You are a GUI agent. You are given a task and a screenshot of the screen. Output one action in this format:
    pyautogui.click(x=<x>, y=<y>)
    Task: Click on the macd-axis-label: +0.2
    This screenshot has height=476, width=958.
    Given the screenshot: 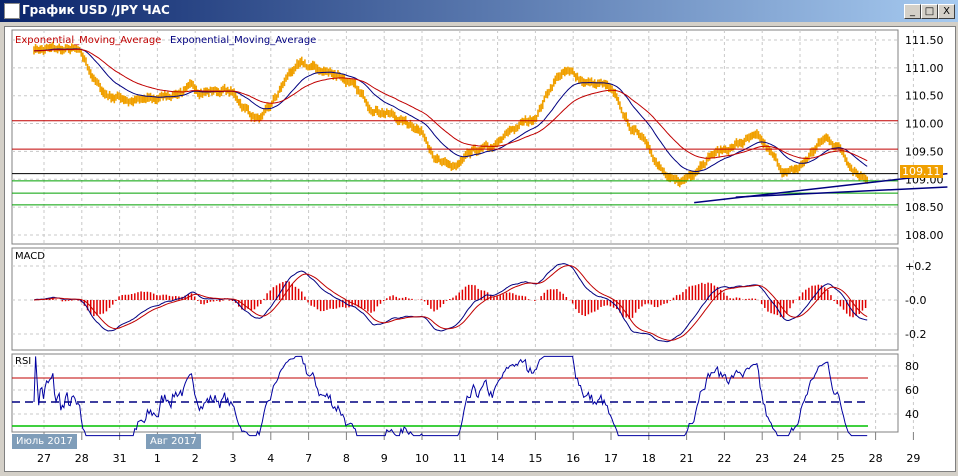 What is the action you would take?
    pyautogui.click(x=918, y=266)
    